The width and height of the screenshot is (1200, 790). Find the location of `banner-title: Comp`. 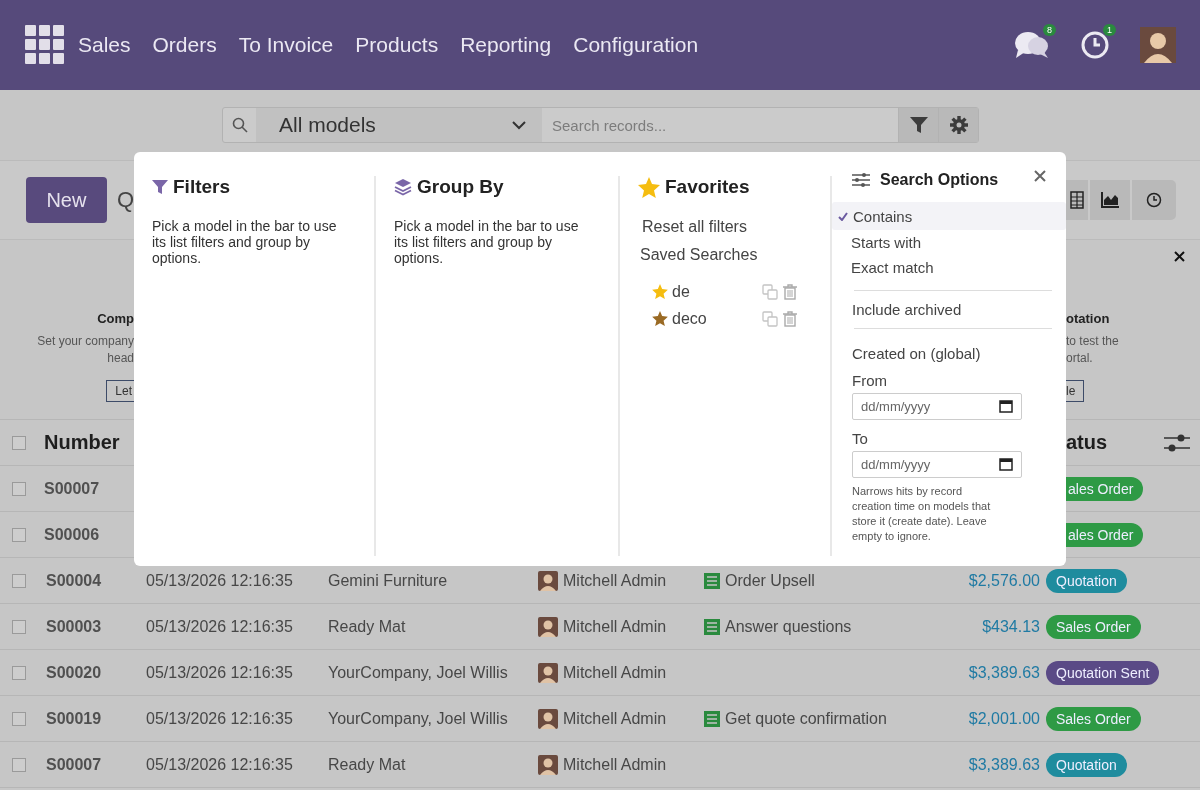

banner-title: Comp is located at coordinates (115, 319).